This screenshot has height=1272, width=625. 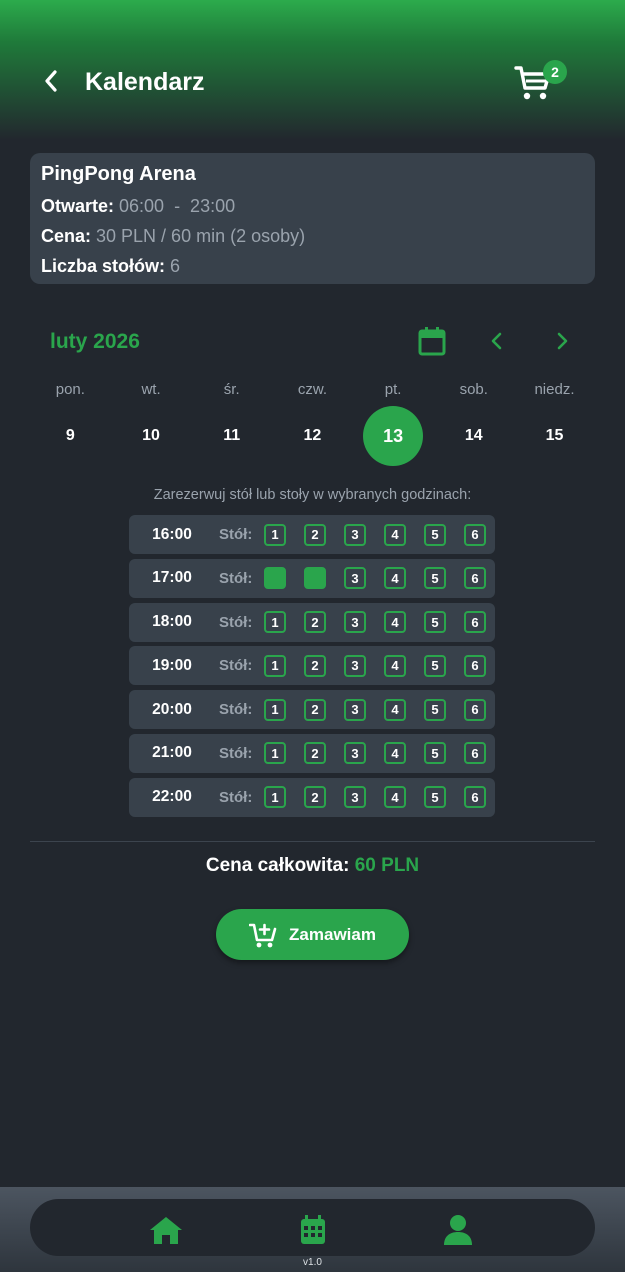 I want to click on table-toggle-selected: 2, so click(x=315, y=578).